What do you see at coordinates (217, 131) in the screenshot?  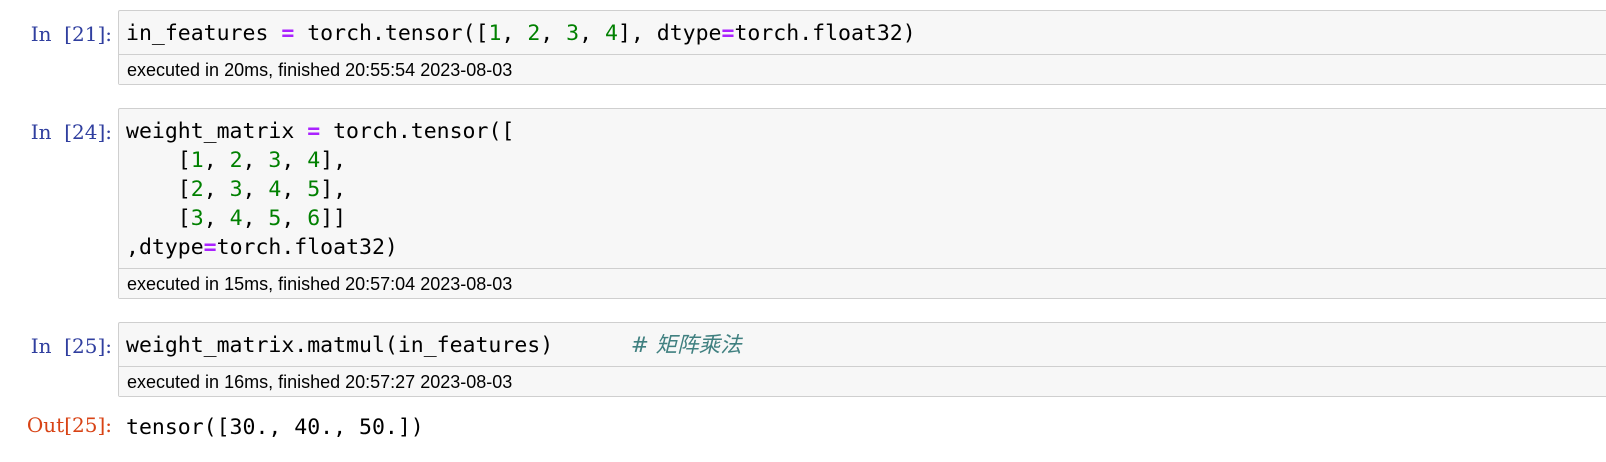 I see `code-text: weight_matrix` at bounding box center [217, 131].